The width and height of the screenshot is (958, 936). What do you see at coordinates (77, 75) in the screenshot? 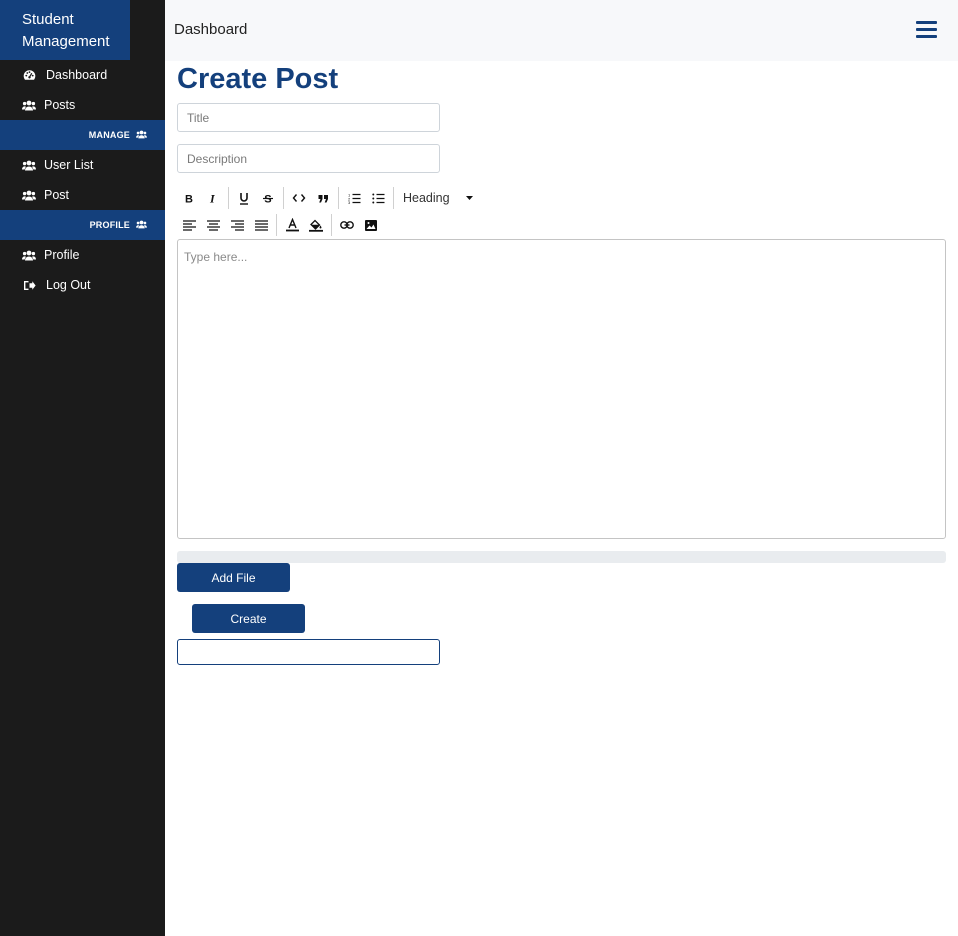
I see `sidebar-item-label: Dashboard` at bounding box center [77, 75].